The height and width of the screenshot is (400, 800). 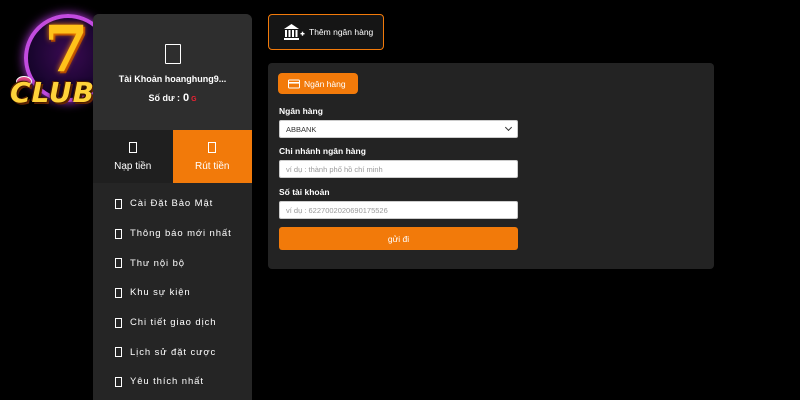 What do you see at coordinates (322, 151) in the screenshot?
I see `branch-label: Chi nhánh ngân hàng` at bounding box center [322, 151].